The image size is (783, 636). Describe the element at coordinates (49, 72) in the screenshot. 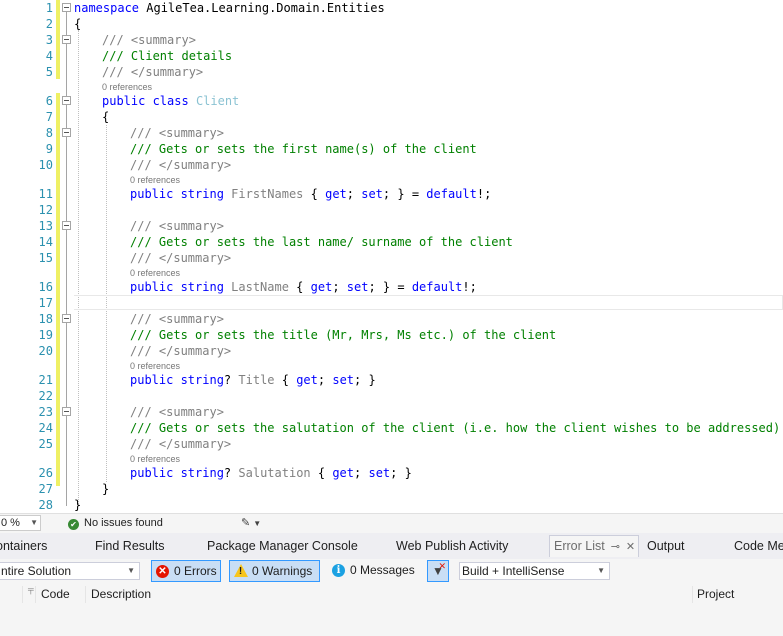

I see `line-number: 5` at that location.